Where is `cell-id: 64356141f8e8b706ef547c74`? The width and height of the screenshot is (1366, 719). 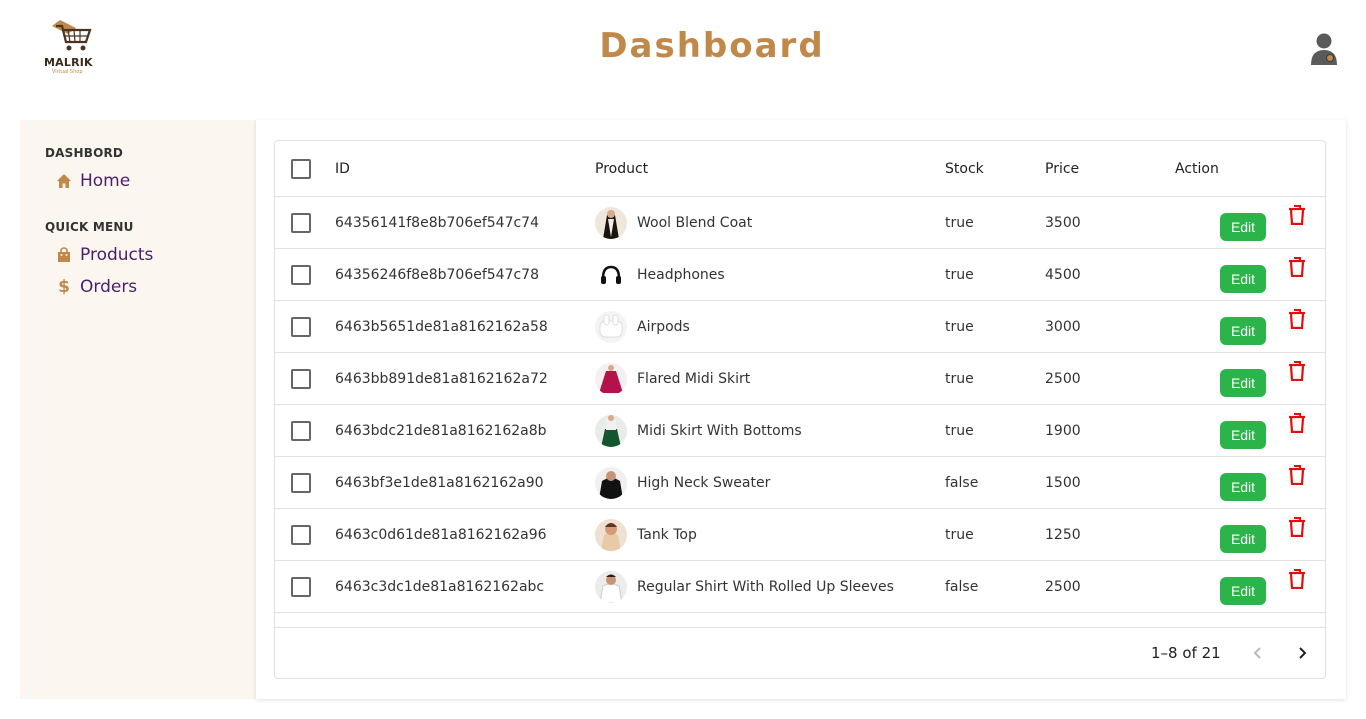
cell-id: 64356141f8e8b706ef547c74 is located at coordinates (437, 222).